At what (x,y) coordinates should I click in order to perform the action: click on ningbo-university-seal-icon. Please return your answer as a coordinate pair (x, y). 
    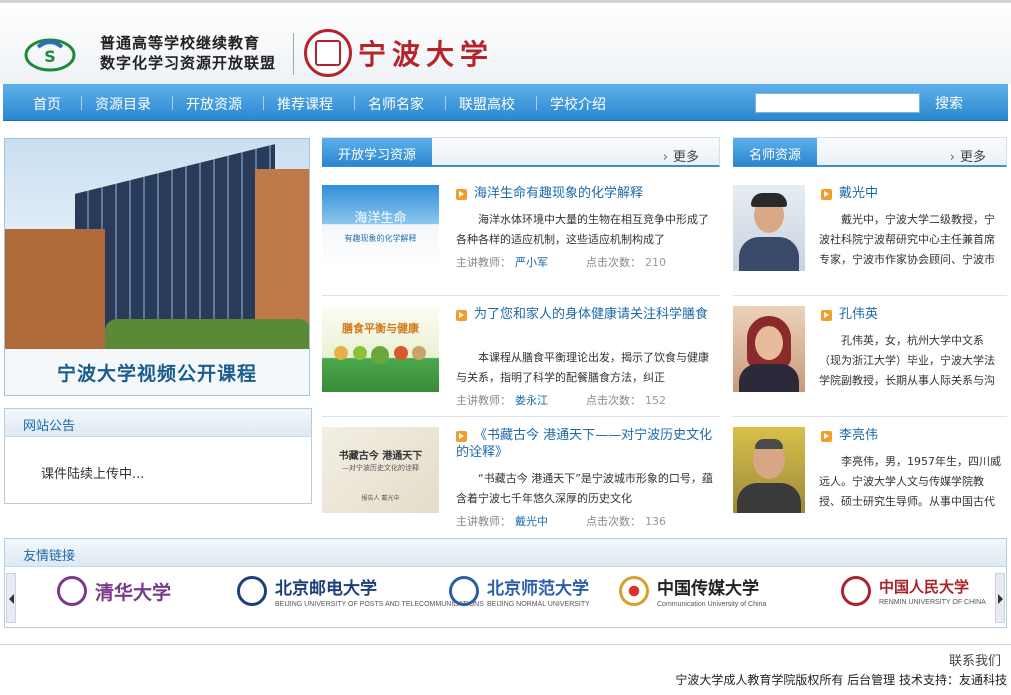
    Looking at the image, I should click on (328, 53).